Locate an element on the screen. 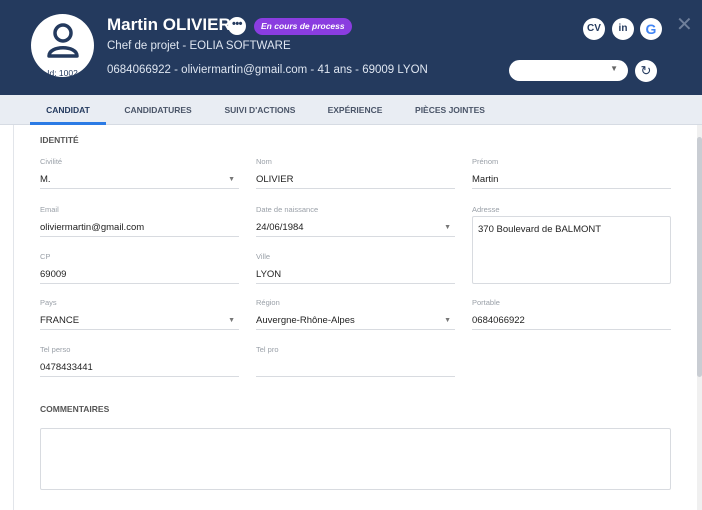 Image resolution: width=702 pixels, height=510 pixels. ville-field: Ville LYON is located at coordinates (355, 268).